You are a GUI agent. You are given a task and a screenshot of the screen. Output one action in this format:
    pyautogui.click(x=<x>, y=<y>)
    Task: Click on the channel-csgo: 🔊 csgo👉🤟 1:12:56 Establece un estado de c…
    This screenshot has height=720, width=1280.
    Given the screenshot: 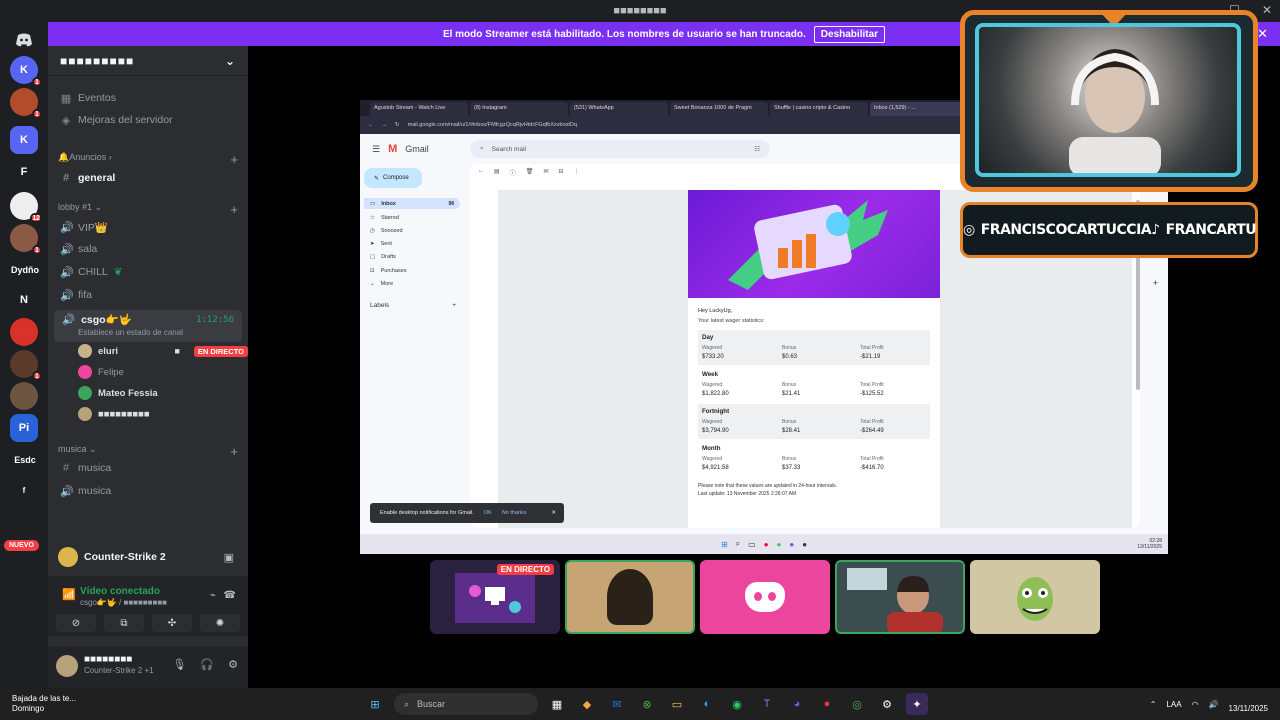 What is the action you would take?
    pyautogui.click(x=148, y=326)
    